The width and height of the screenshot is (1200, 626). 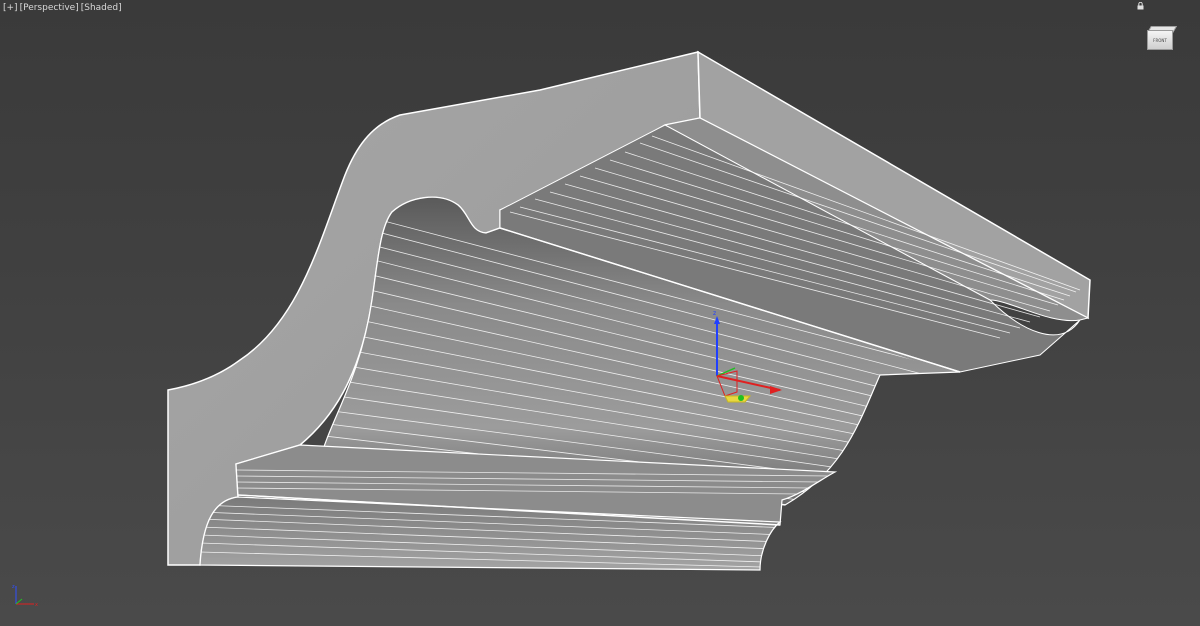 I want to click on svg-text: x, so click(x=36, y=605).